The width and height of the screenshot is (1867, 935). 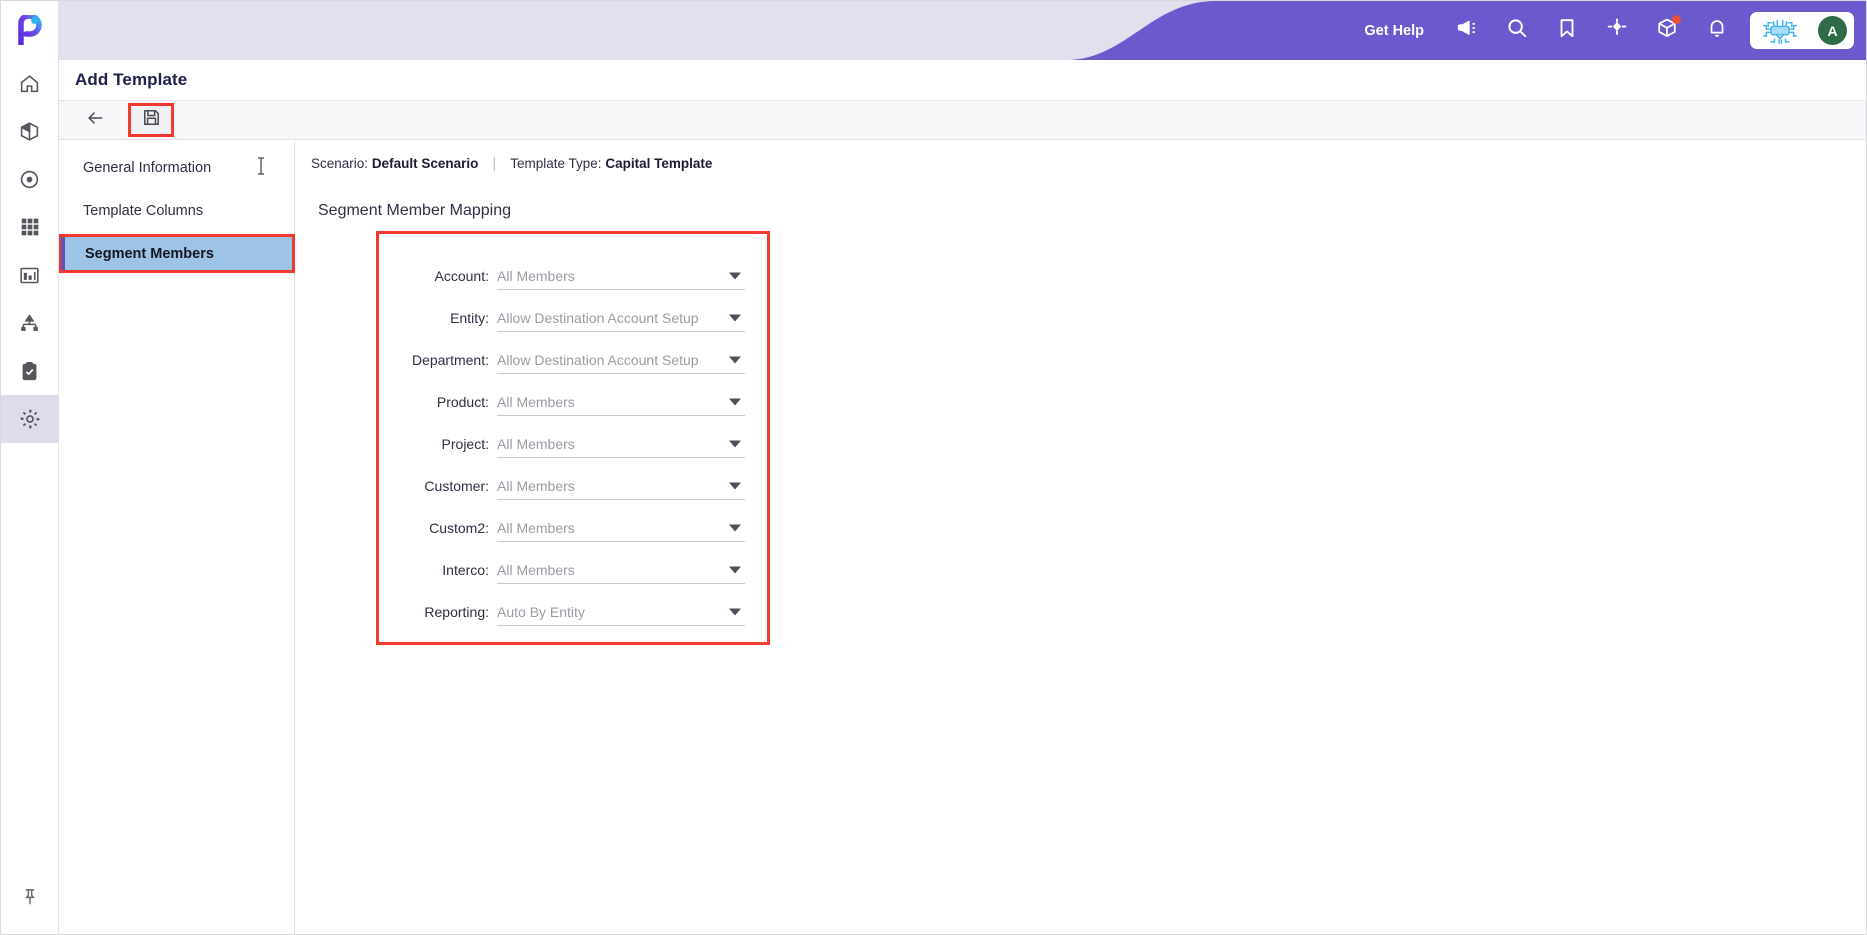 I want to click on scenario-value: Default Scenario, so click(x=425, y=163).